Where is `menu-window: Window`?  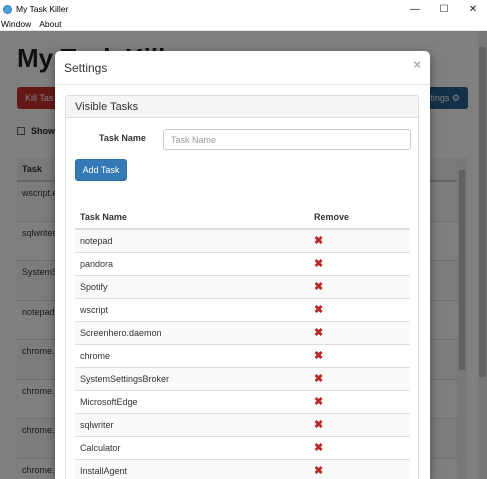
menu-window: Window is located at coordinates (16, 24).